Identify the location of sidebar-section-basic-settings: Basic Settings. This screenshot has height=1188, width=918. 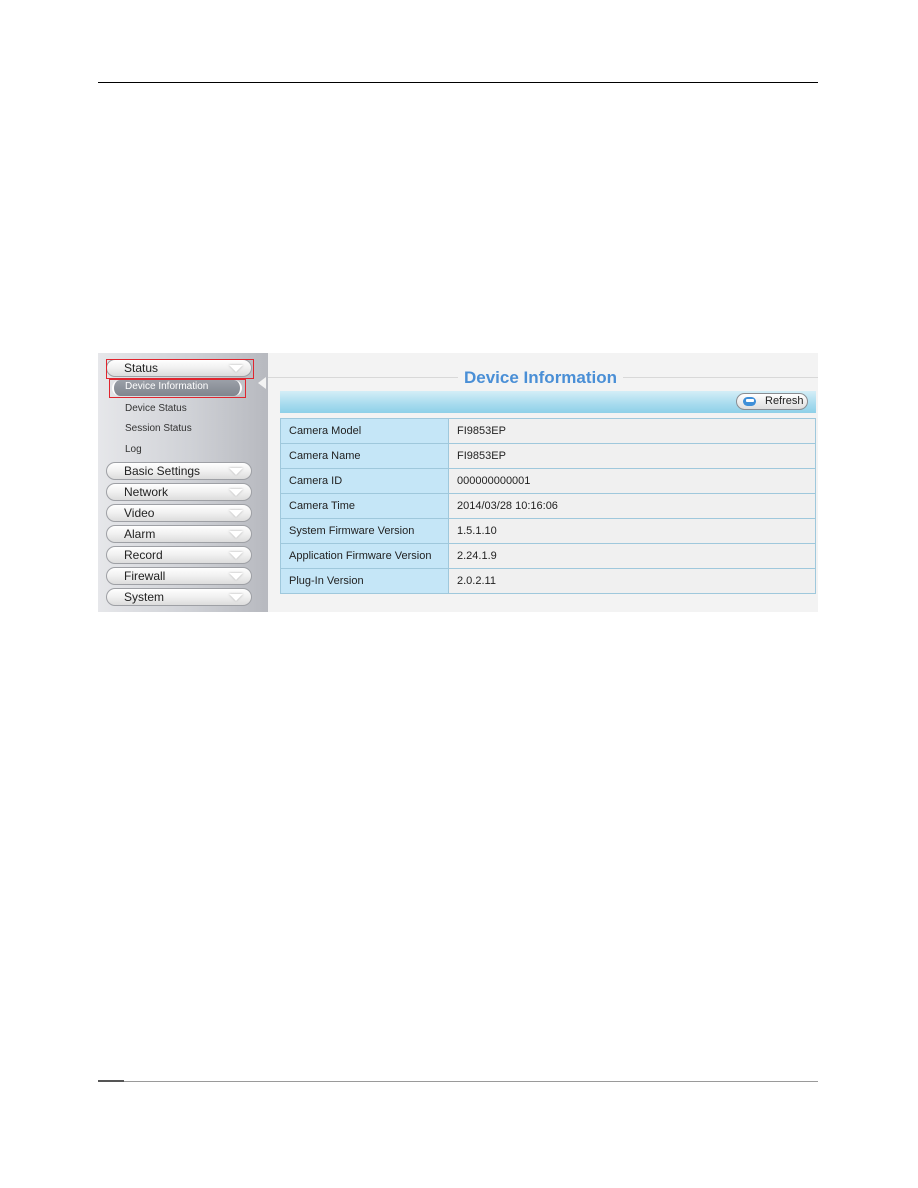
(179, 471).